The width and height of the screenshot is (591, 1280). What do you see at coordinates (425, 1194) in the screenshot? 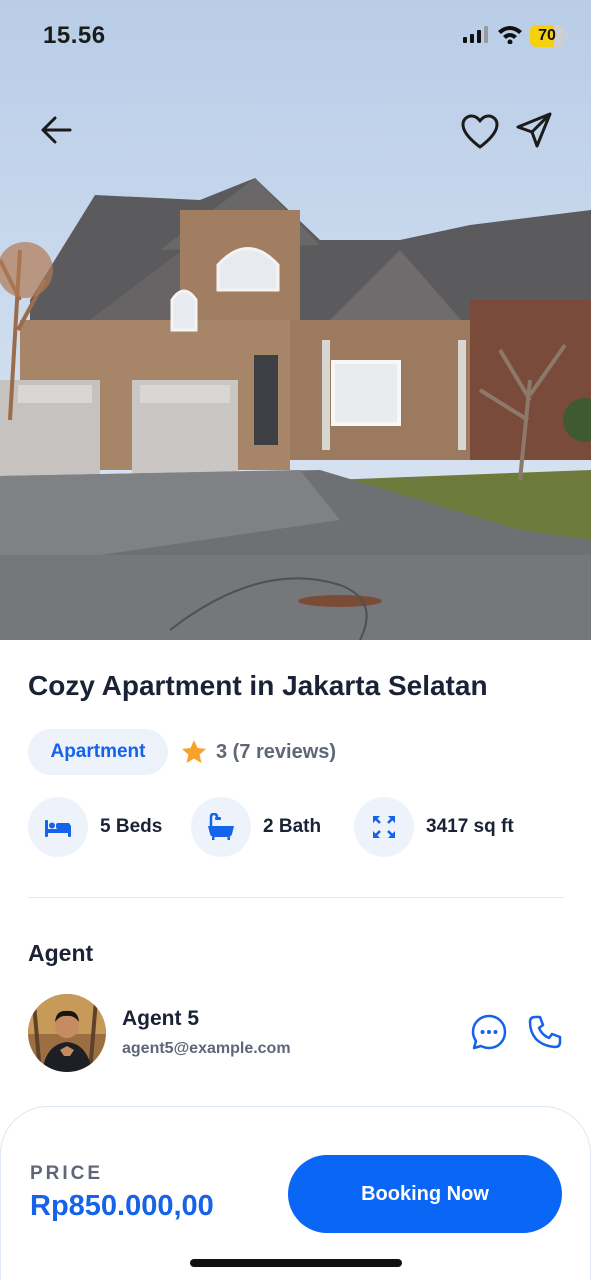
I see `booking-now-button: Booking Now` at bounding box center [425, 1194].